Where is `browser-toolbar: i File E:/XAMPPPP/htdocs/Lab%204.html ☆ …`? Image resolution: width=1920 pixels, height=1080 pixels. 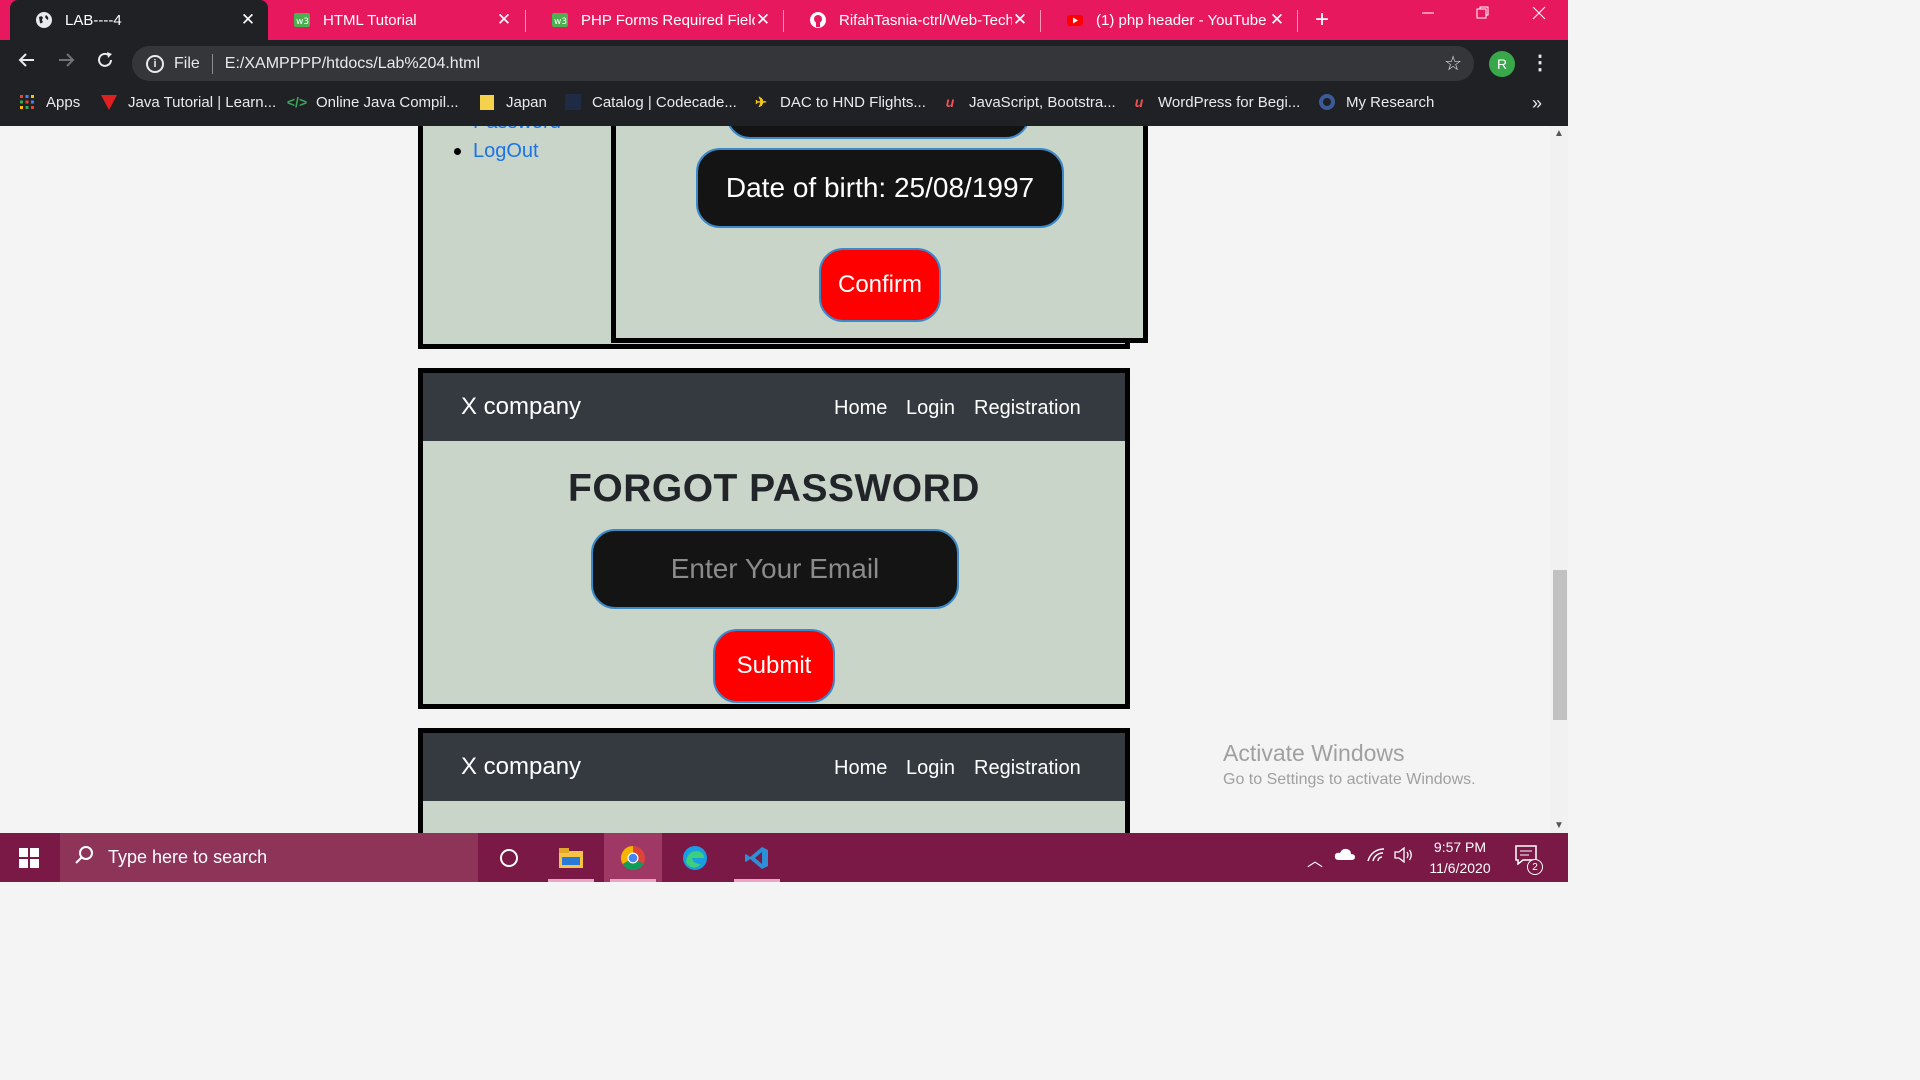 browser-toolbar: i File E:/XAMPPPP/htdocs/Lab%204.html ☆ … is located at coordinates (784, 63).